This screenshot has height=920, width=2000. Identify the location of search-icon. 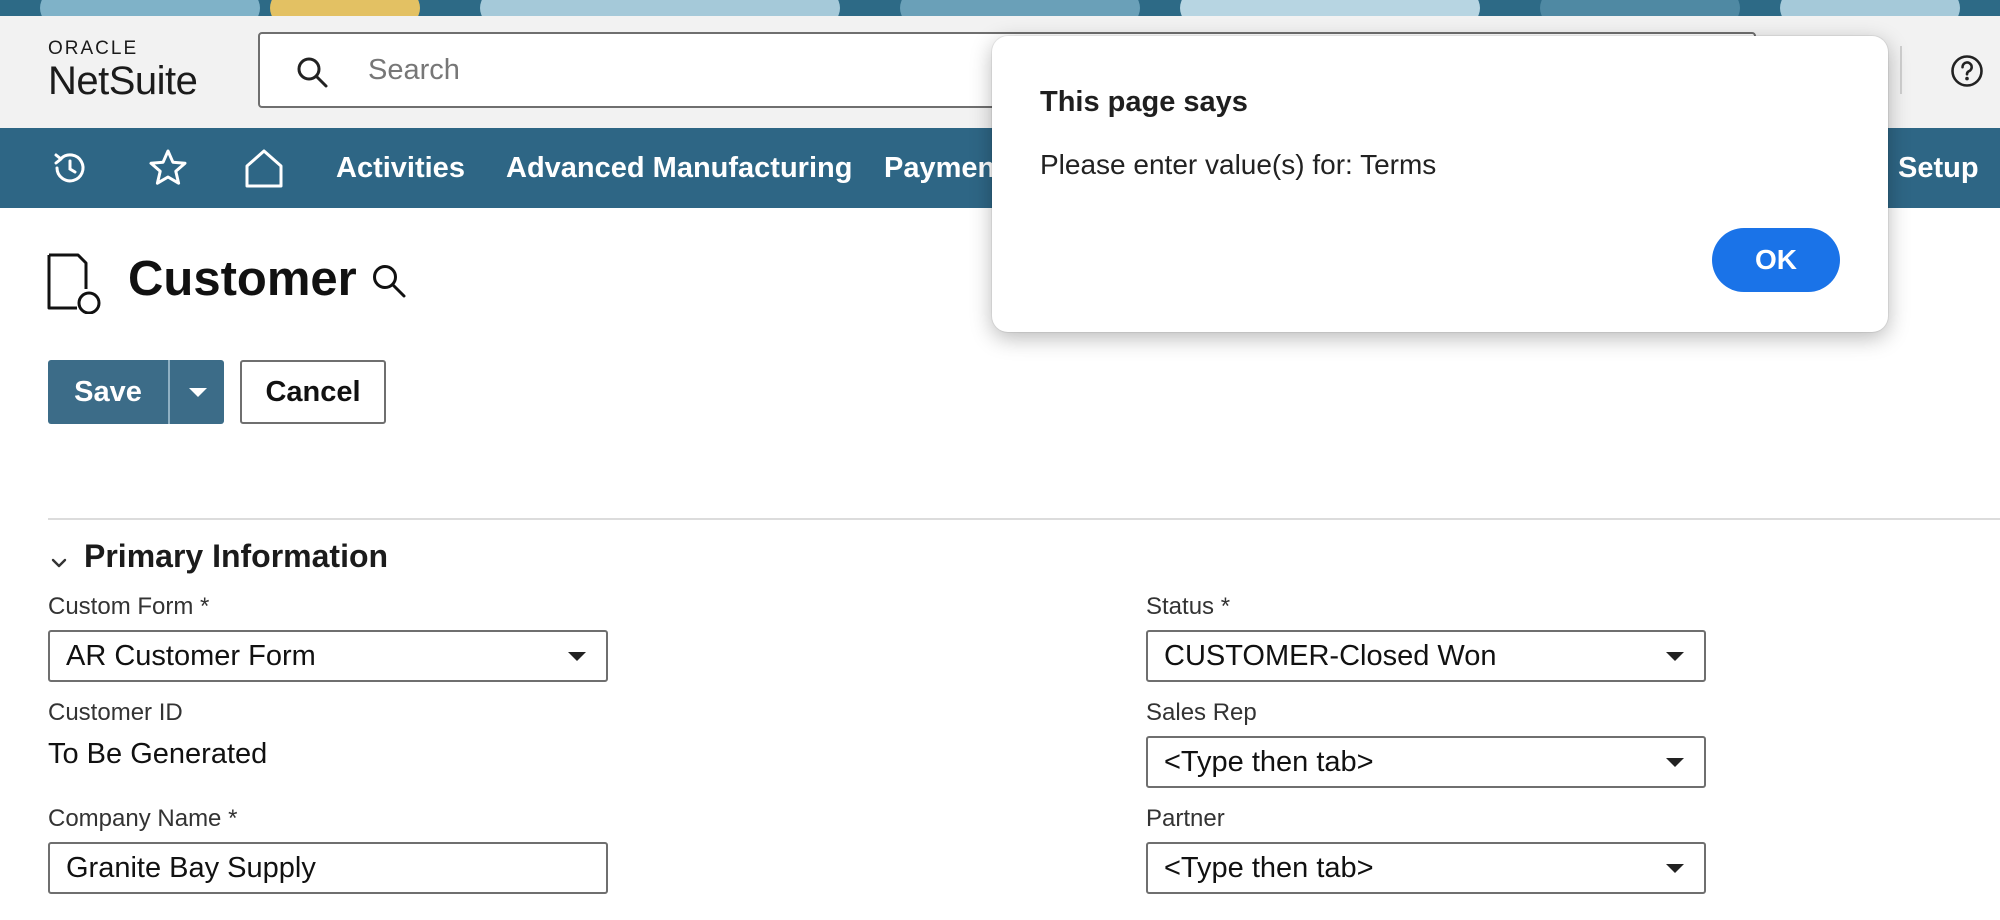
(312, 72).